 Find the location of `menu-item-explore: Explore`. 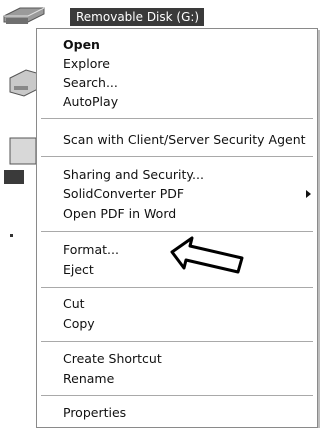

menu-item-explore: Explore is located at coordinates (86, 64).